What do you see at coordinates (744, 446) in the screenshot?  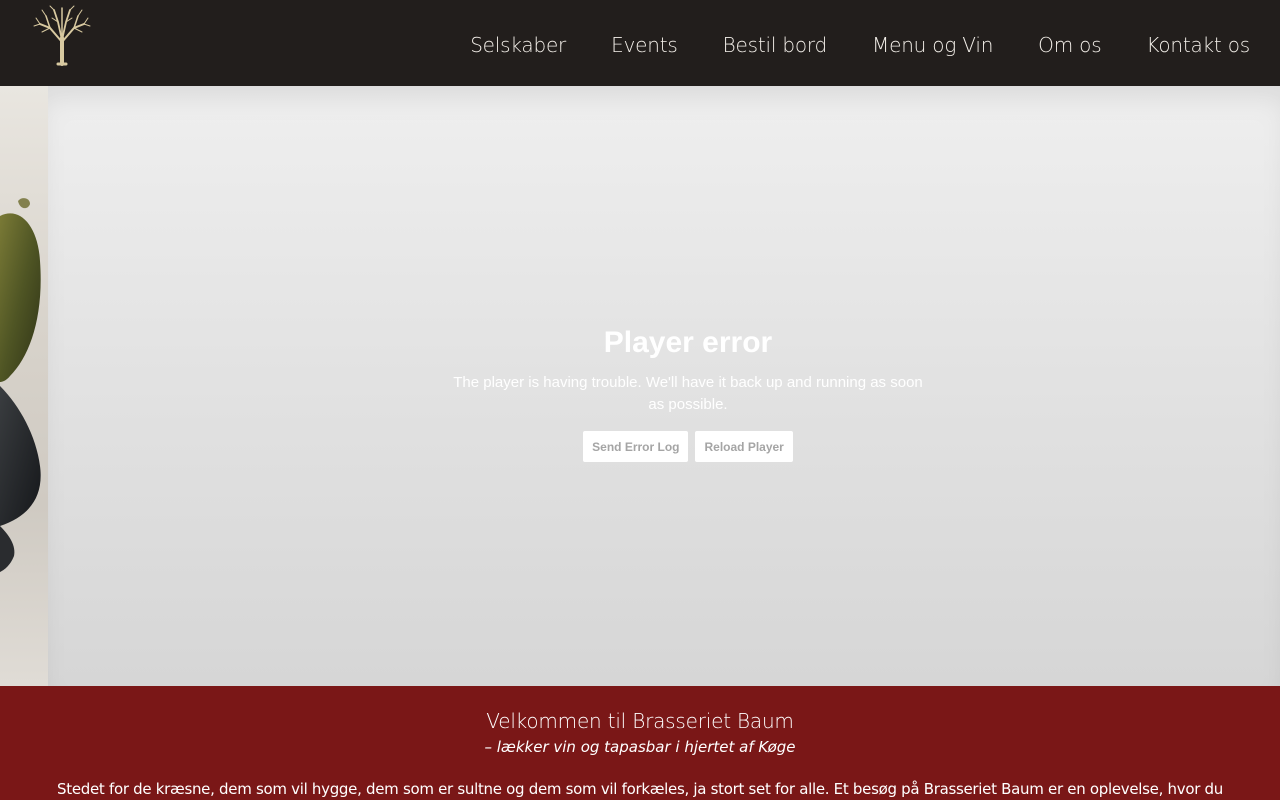 I see `reload-player-button: Reload Player` at bounding box center [744, 446].